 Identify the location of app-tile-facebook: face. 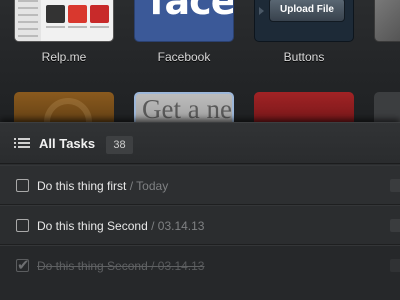
(184, 21).